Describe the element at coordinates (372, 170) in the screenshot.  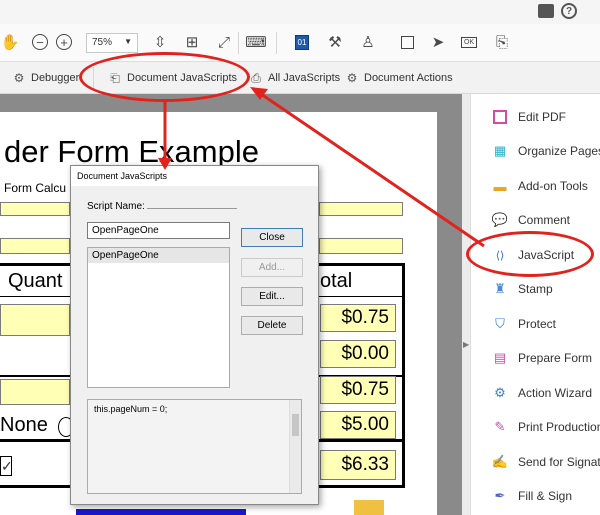
I see `arrow-to-toolbar` at that location.